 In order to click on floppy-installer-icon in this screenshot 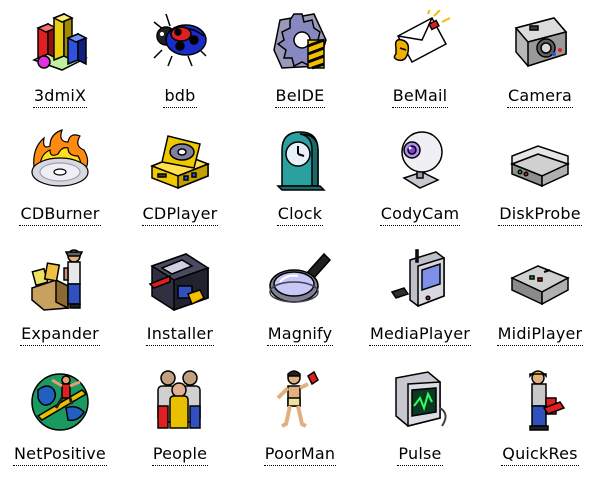, I will do `click(180, 280)`.